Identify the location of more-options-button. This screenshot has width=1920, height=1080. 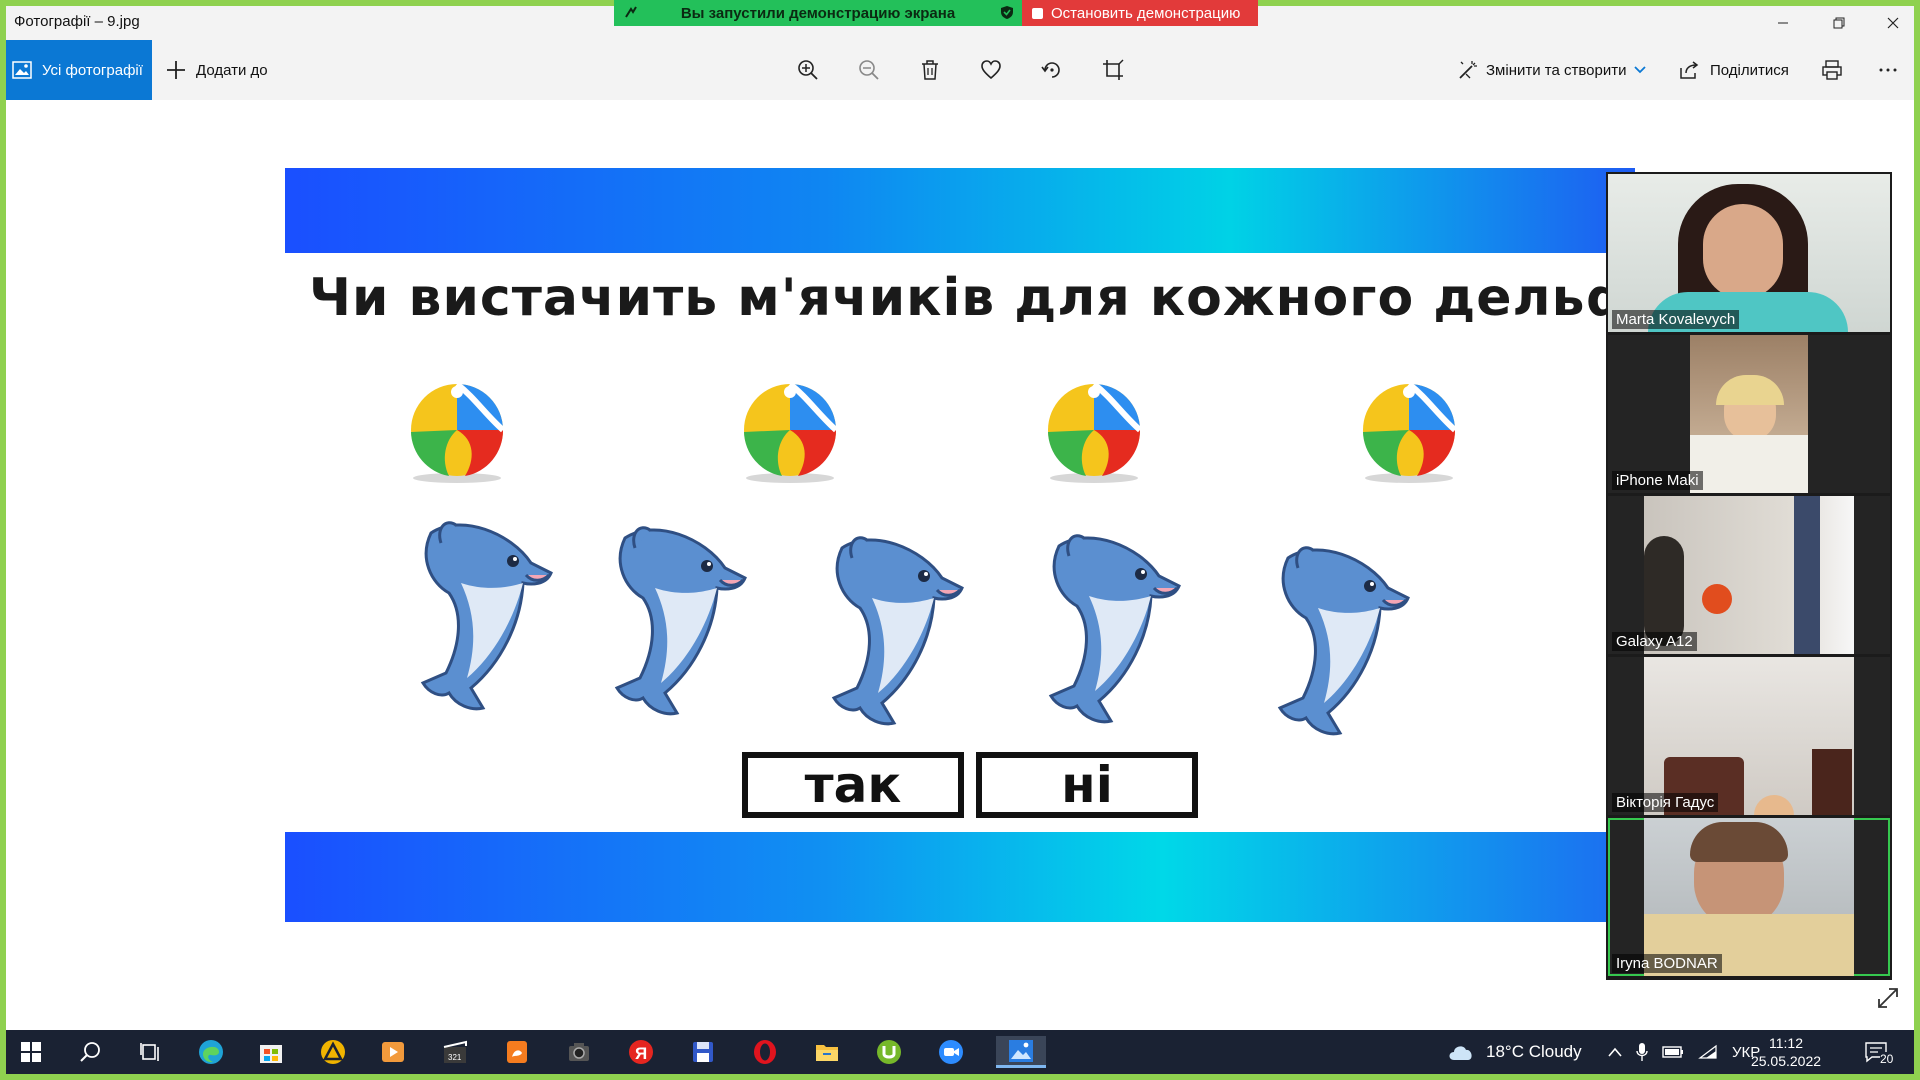
(1888, 70).